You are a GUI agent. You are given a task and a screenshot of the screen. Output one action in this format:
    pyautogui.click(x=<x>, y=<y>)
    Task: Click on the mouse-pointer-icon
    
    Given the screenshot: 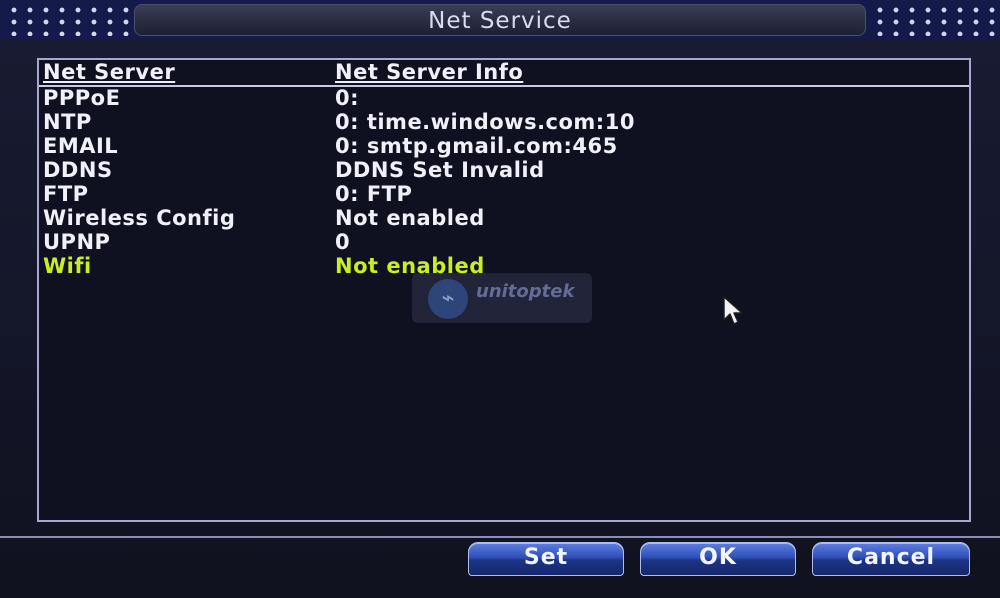 What is the action you would take?
    pyautogui.click(x=733, y=310)
    